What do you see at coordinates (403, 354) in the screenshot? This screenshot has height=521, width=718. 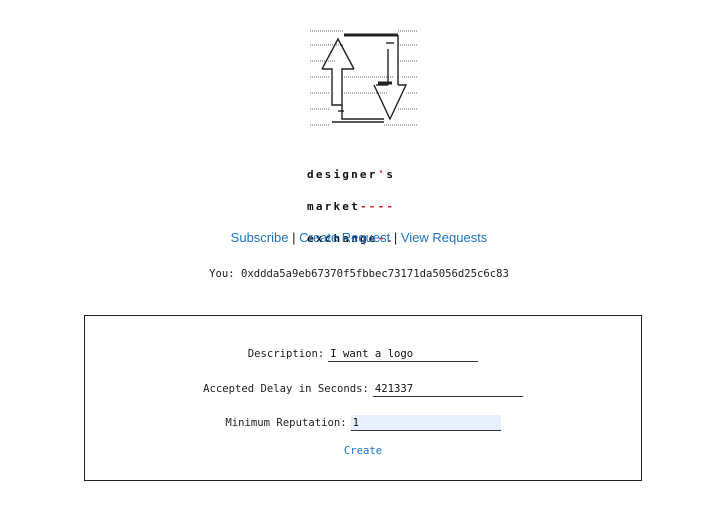 I see `description-input` at bounding box center [403, 354].